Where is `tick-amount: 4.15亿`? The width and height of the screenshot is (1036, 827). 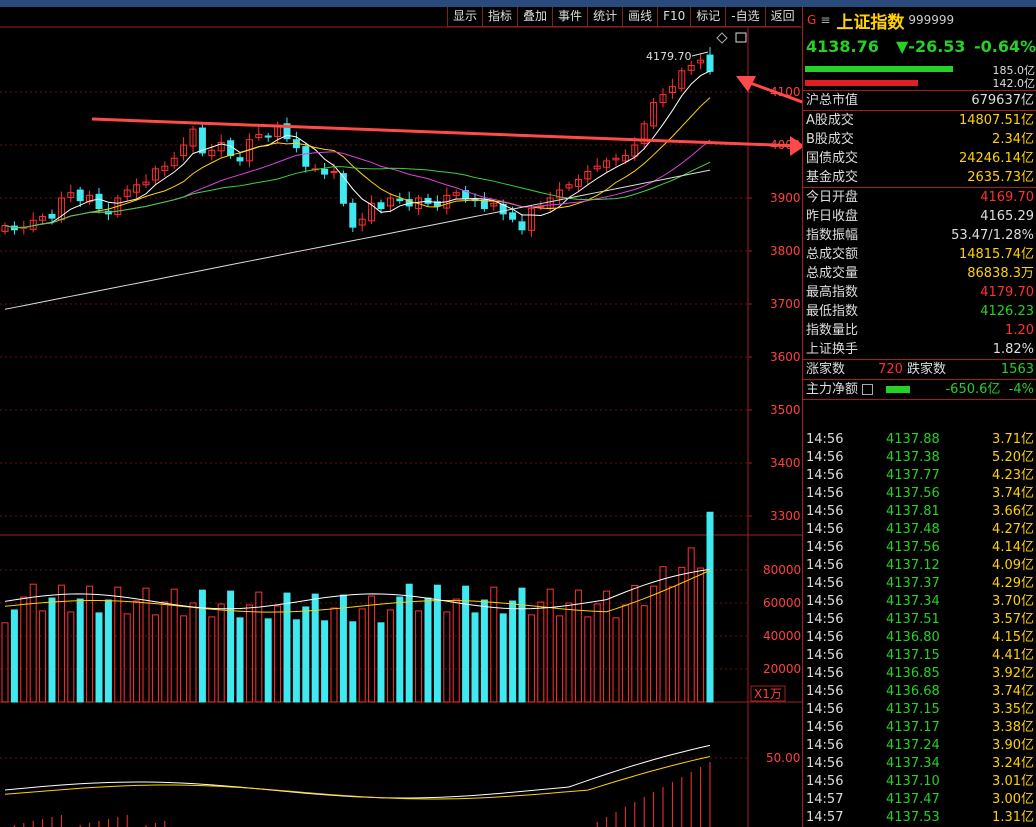
tick-amount: 4.15亿 is located at coordinates (1013, 637).